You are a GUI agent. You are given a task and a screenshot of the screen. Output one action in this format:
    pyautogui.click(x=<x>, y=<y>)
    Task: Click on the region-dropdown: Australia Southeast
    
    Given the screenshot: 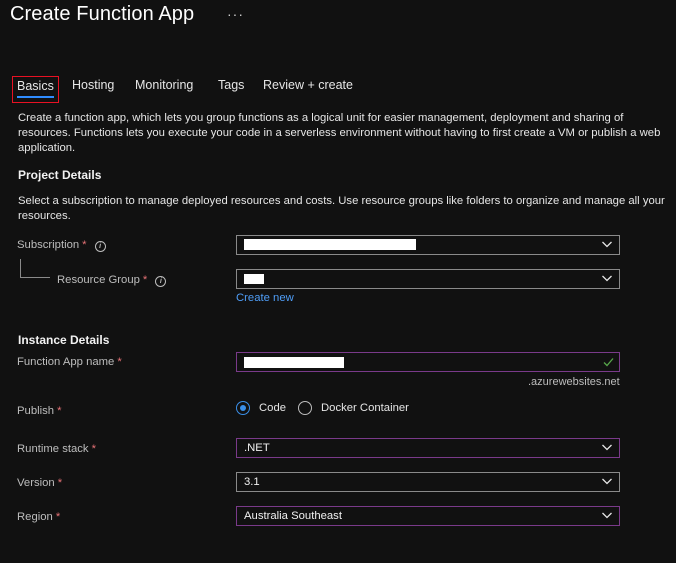 What is the action you would take?
    pyautogui.click(x=428, y=516)
    